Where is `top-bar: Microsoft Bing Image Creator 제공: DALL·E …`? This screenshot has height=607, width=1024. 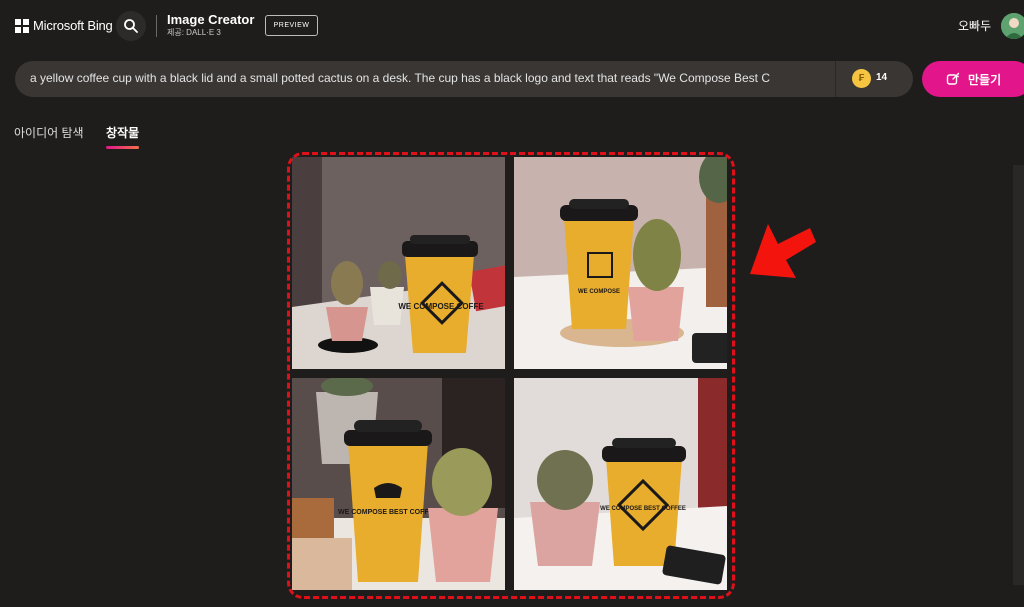 top-bar: Microsoft Bing Image Creator 제공: DALL·E … is located at coordinates (512, 26).